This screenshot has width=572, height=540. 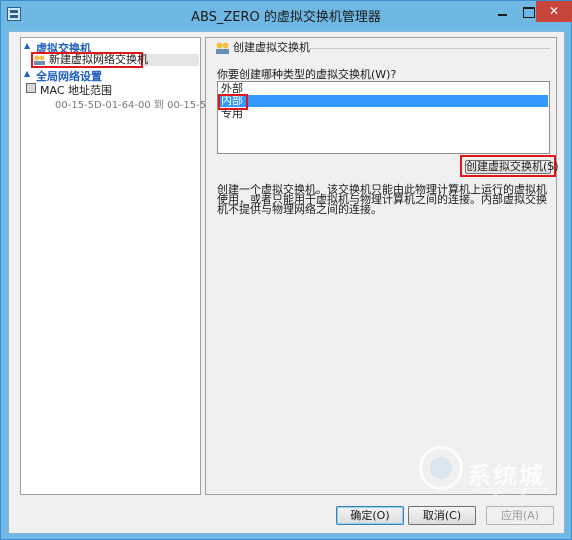 I want to click on switch-type-listbox: 外部 内部 专用, so click(x=383, y=117).